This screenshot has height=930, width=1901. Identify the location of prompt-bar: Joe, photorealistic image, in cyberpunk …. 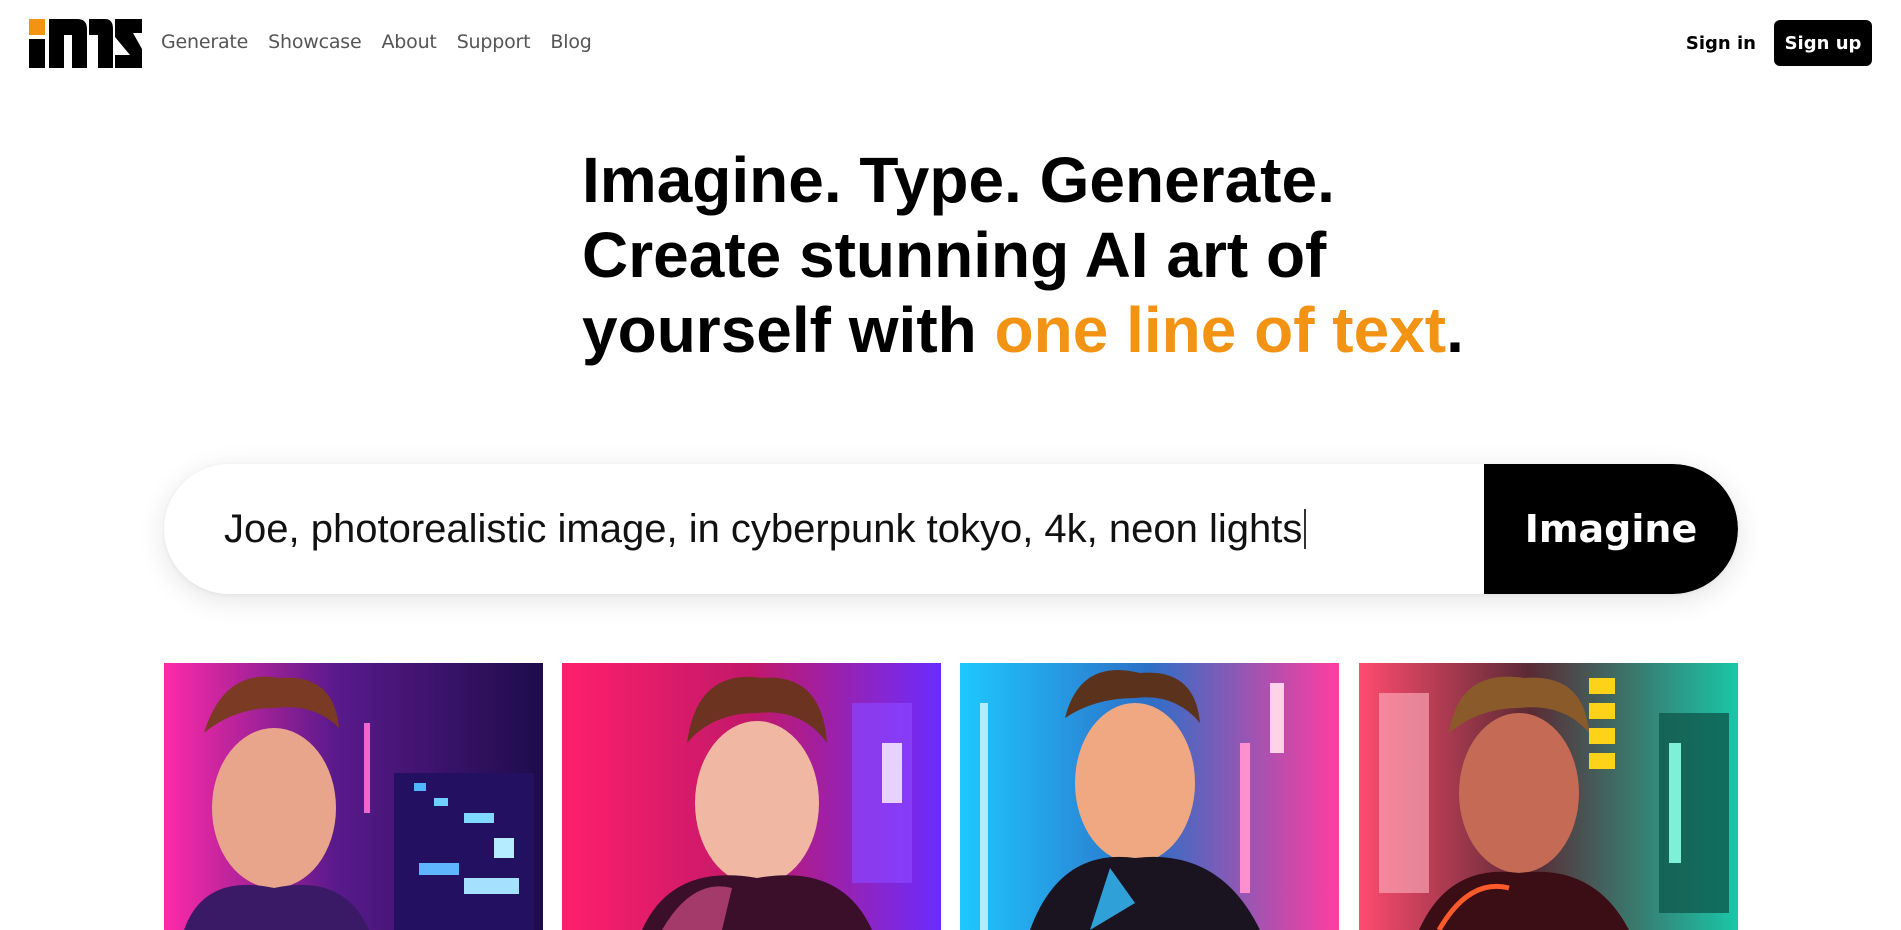
(951, 529).